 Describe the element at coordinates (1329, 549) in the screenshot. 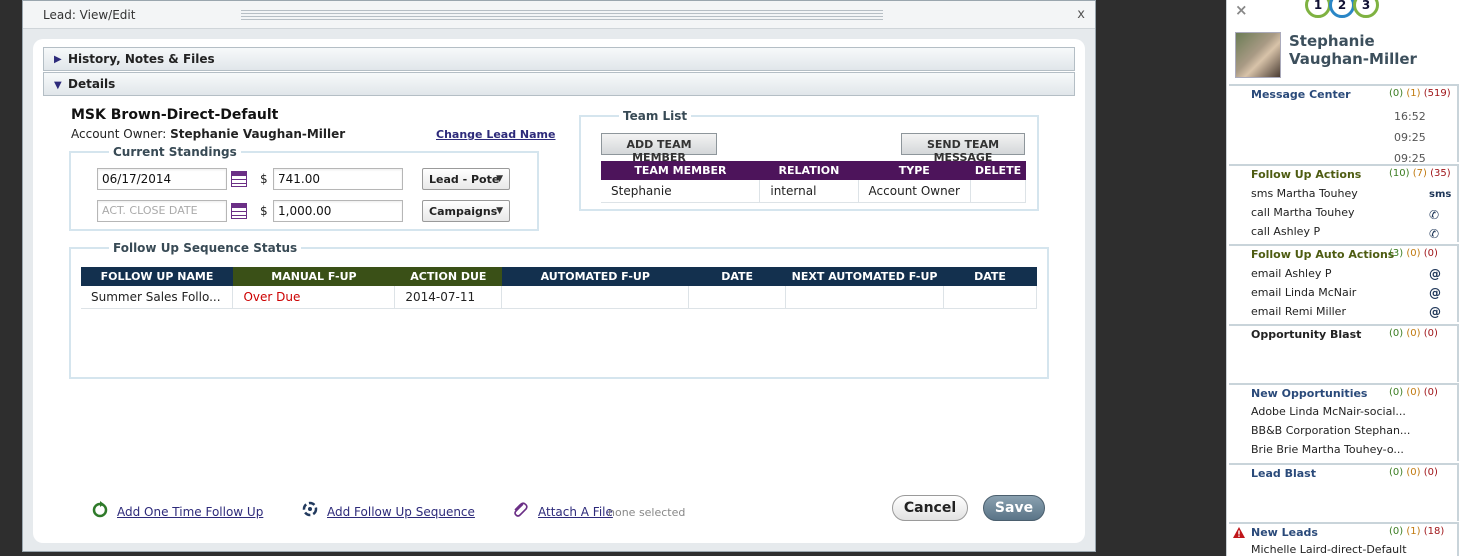

I see `list-item: Michelle Laird-direct-Default` at that location.